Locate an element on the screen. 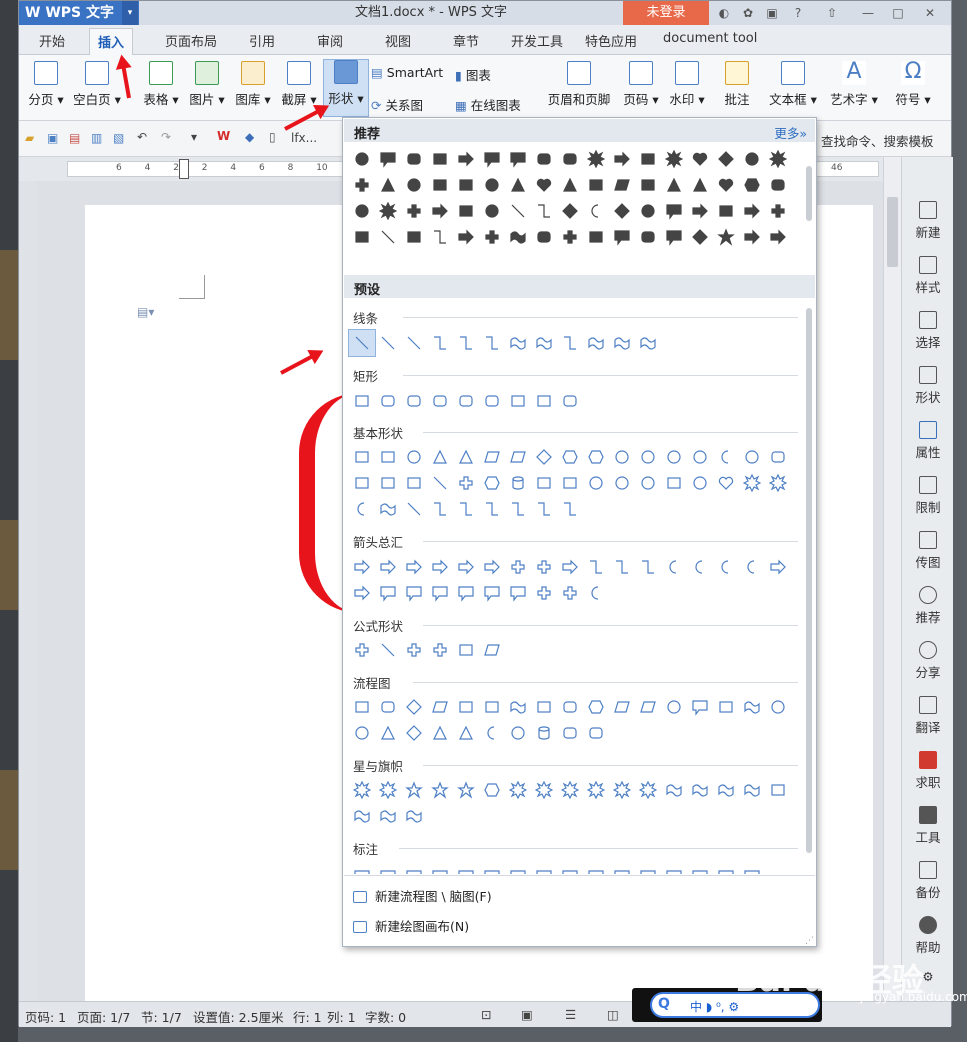 The height and width of the screenshot is (1042, 967). skin-icon: ◐ is located at coordinates (724, 13).